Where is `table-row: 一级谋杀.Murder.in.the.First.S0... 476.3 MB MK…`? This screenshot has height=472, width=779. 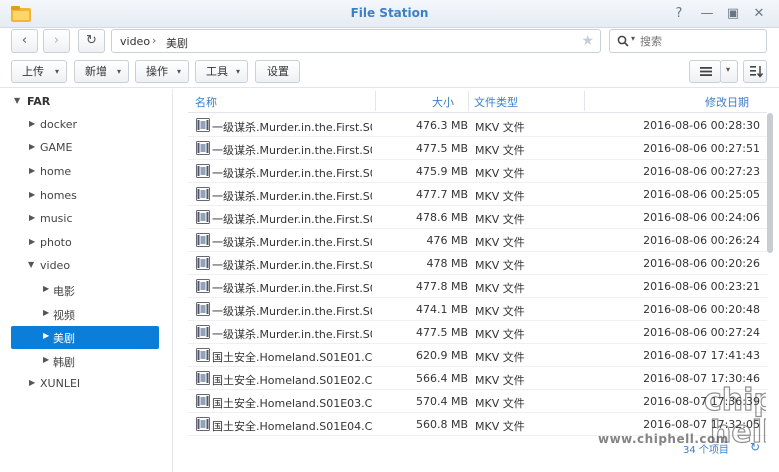
table-row: 一级谋杀.Murder.in.the.First.S0... 476.3 MB MK… is located at coordinates (477, 125).